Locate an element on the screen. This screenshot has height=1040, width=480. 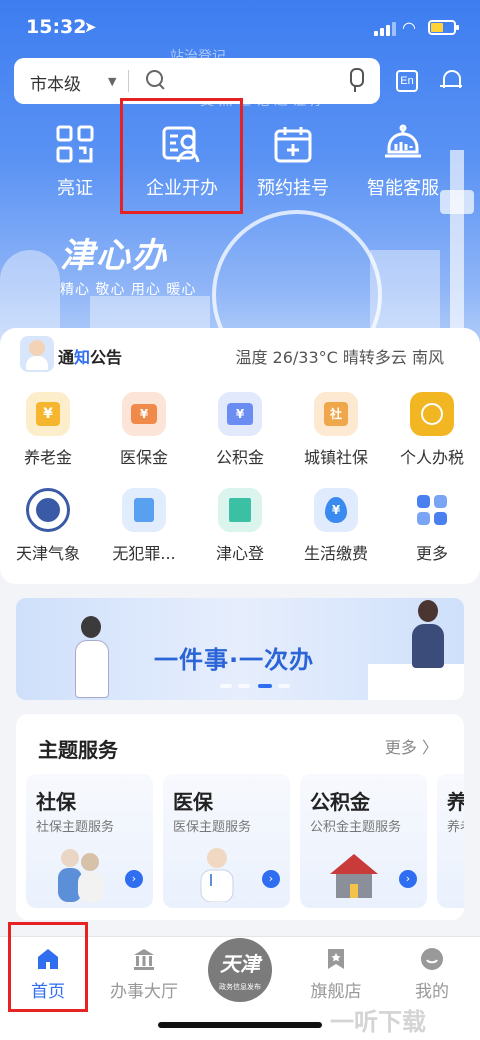
tab-flagship-store: 旗舰店 is located at coordinates (336, 973).